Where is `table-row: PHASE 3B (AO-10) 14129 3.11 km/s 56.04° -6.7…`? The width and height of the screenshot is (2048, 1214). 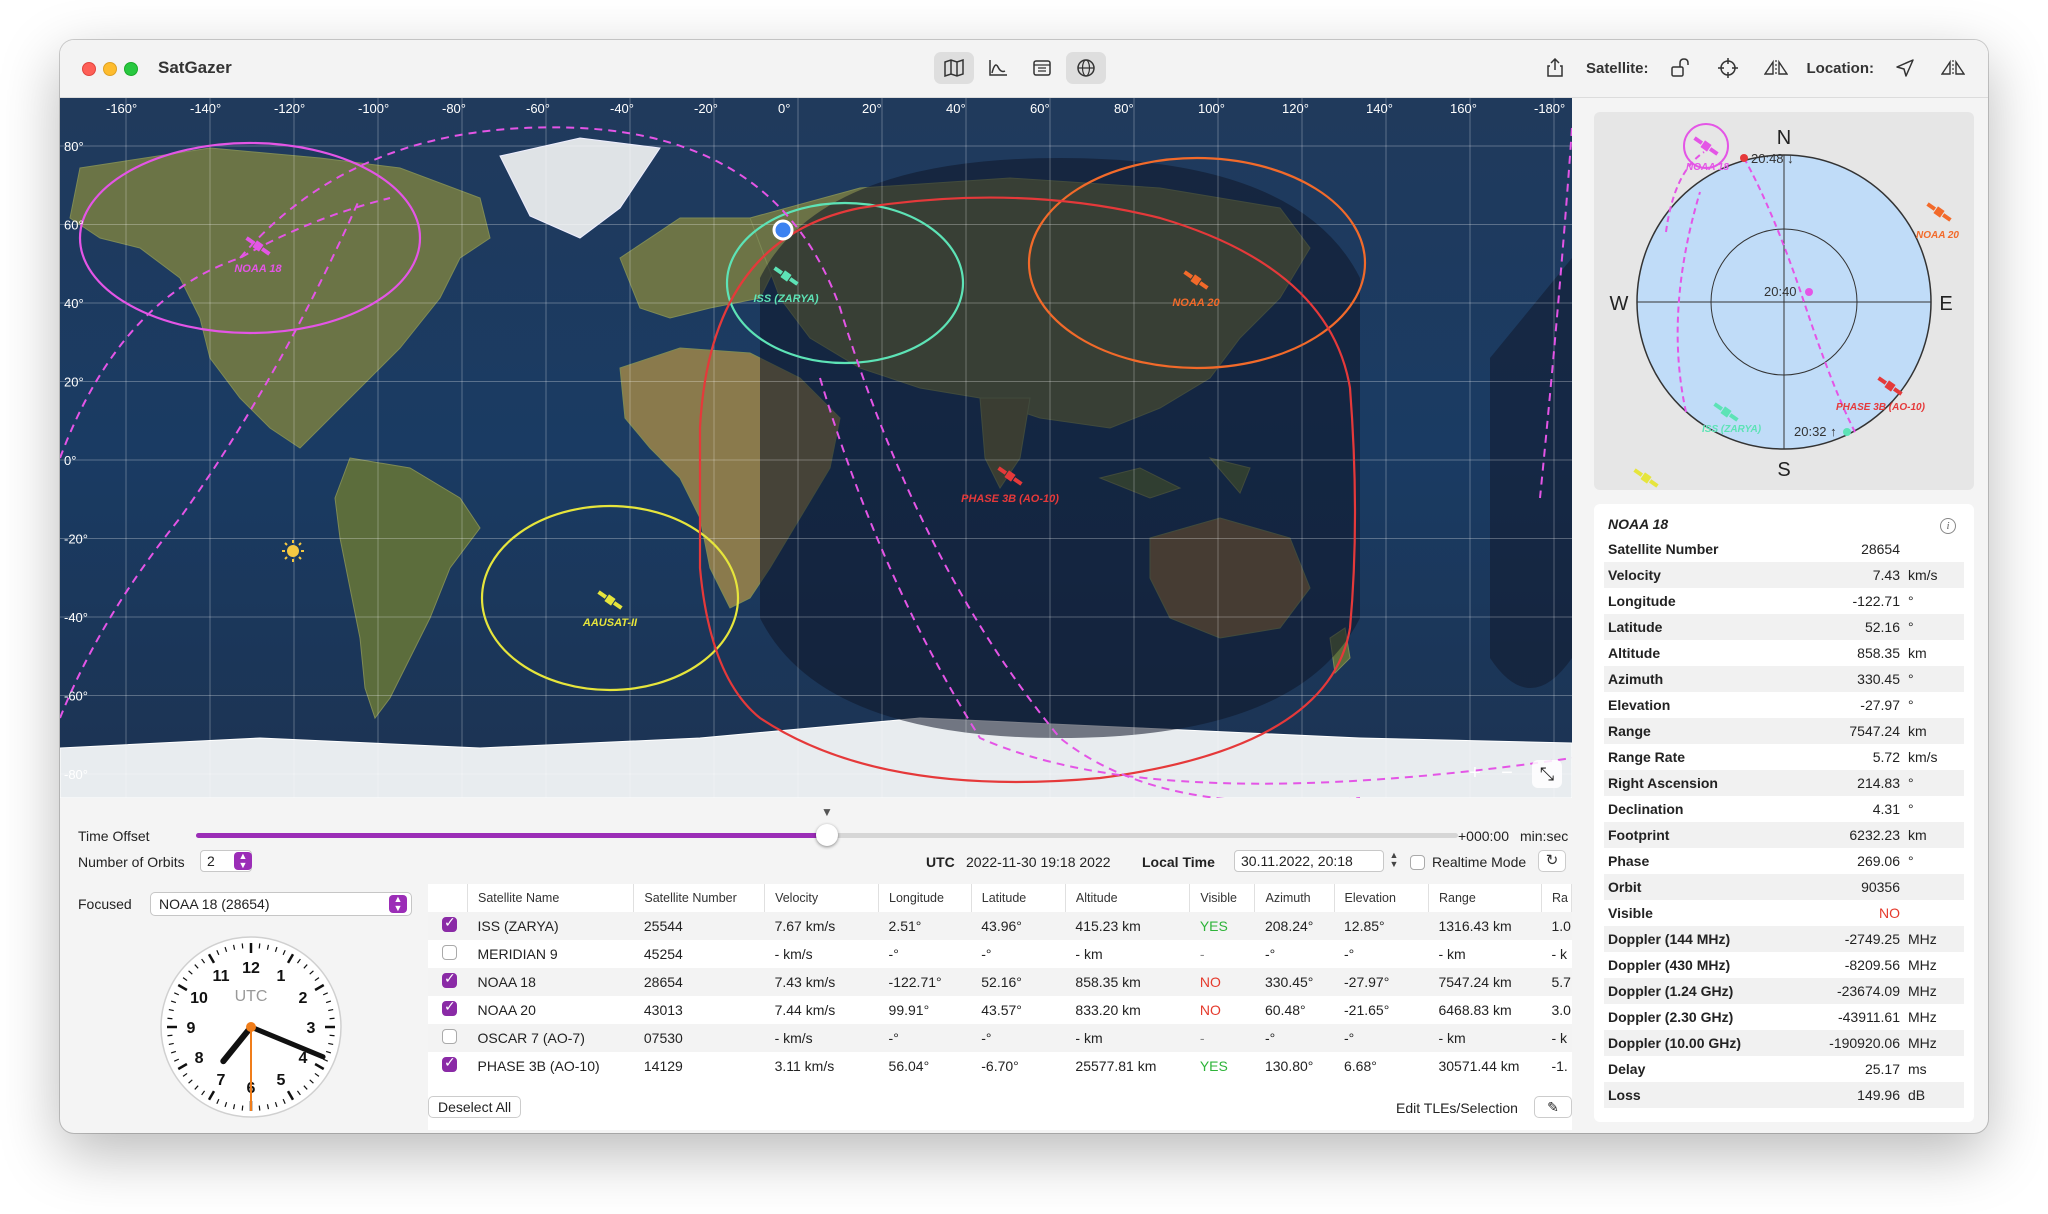 table-row: PHASE 3B (AO-10) 14129 3.11 km/s 56.04° -6.7… is located at coordinates (1000, 1066).